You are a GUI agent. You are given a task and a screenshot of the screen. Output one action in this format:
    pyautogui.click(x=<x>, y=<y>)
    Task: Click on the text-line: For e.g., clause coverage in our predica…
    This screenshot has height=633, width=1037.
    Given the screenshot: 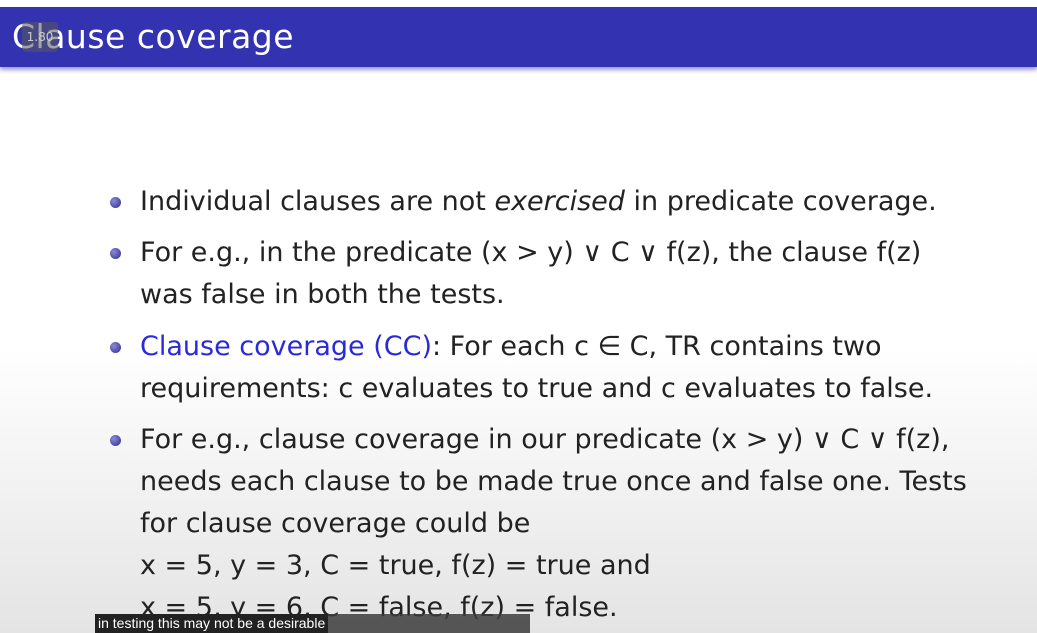 What is the action you would take?
    pyautogui.click(x=545, y=439)
    